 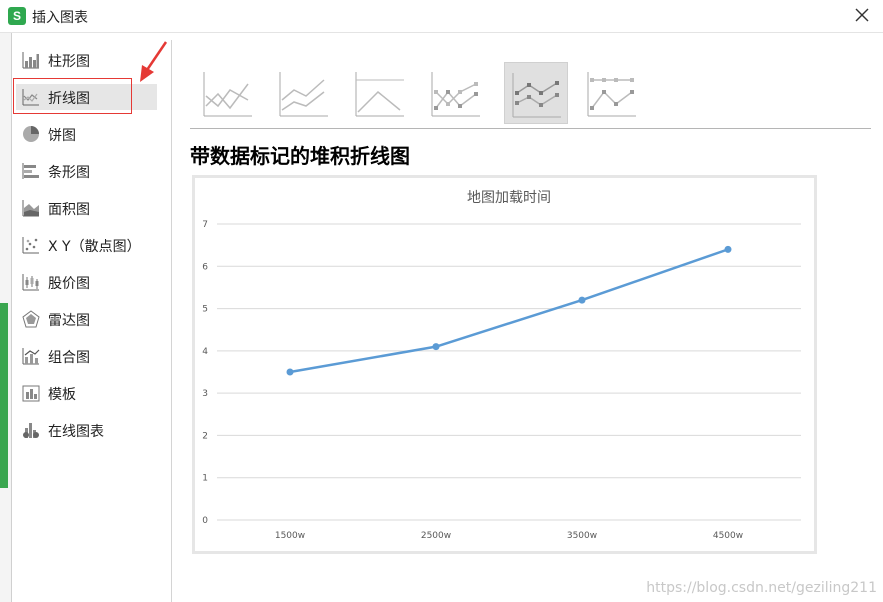 I want to click on sidebar-item-label: 模板, so click(x=62, y=395).